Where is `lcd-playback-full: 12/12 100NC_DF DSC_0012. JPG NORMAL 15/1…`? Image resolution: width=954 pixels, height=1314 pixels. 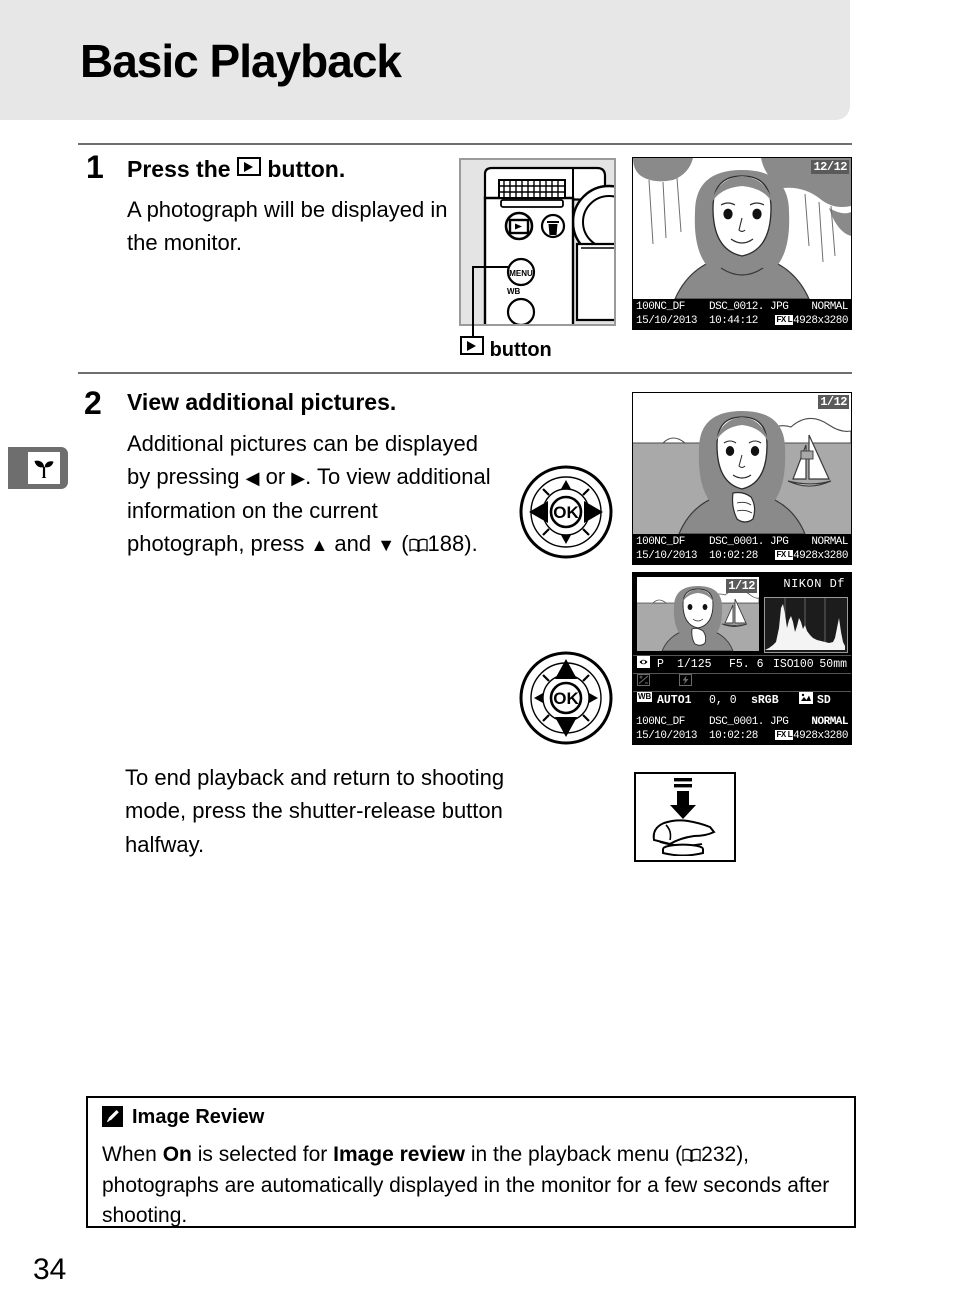
lcd-playback-full: 12/12 100NC_DF DSC_0012. JPG NORMAL 15/1… is located at coordinates (742, 243).